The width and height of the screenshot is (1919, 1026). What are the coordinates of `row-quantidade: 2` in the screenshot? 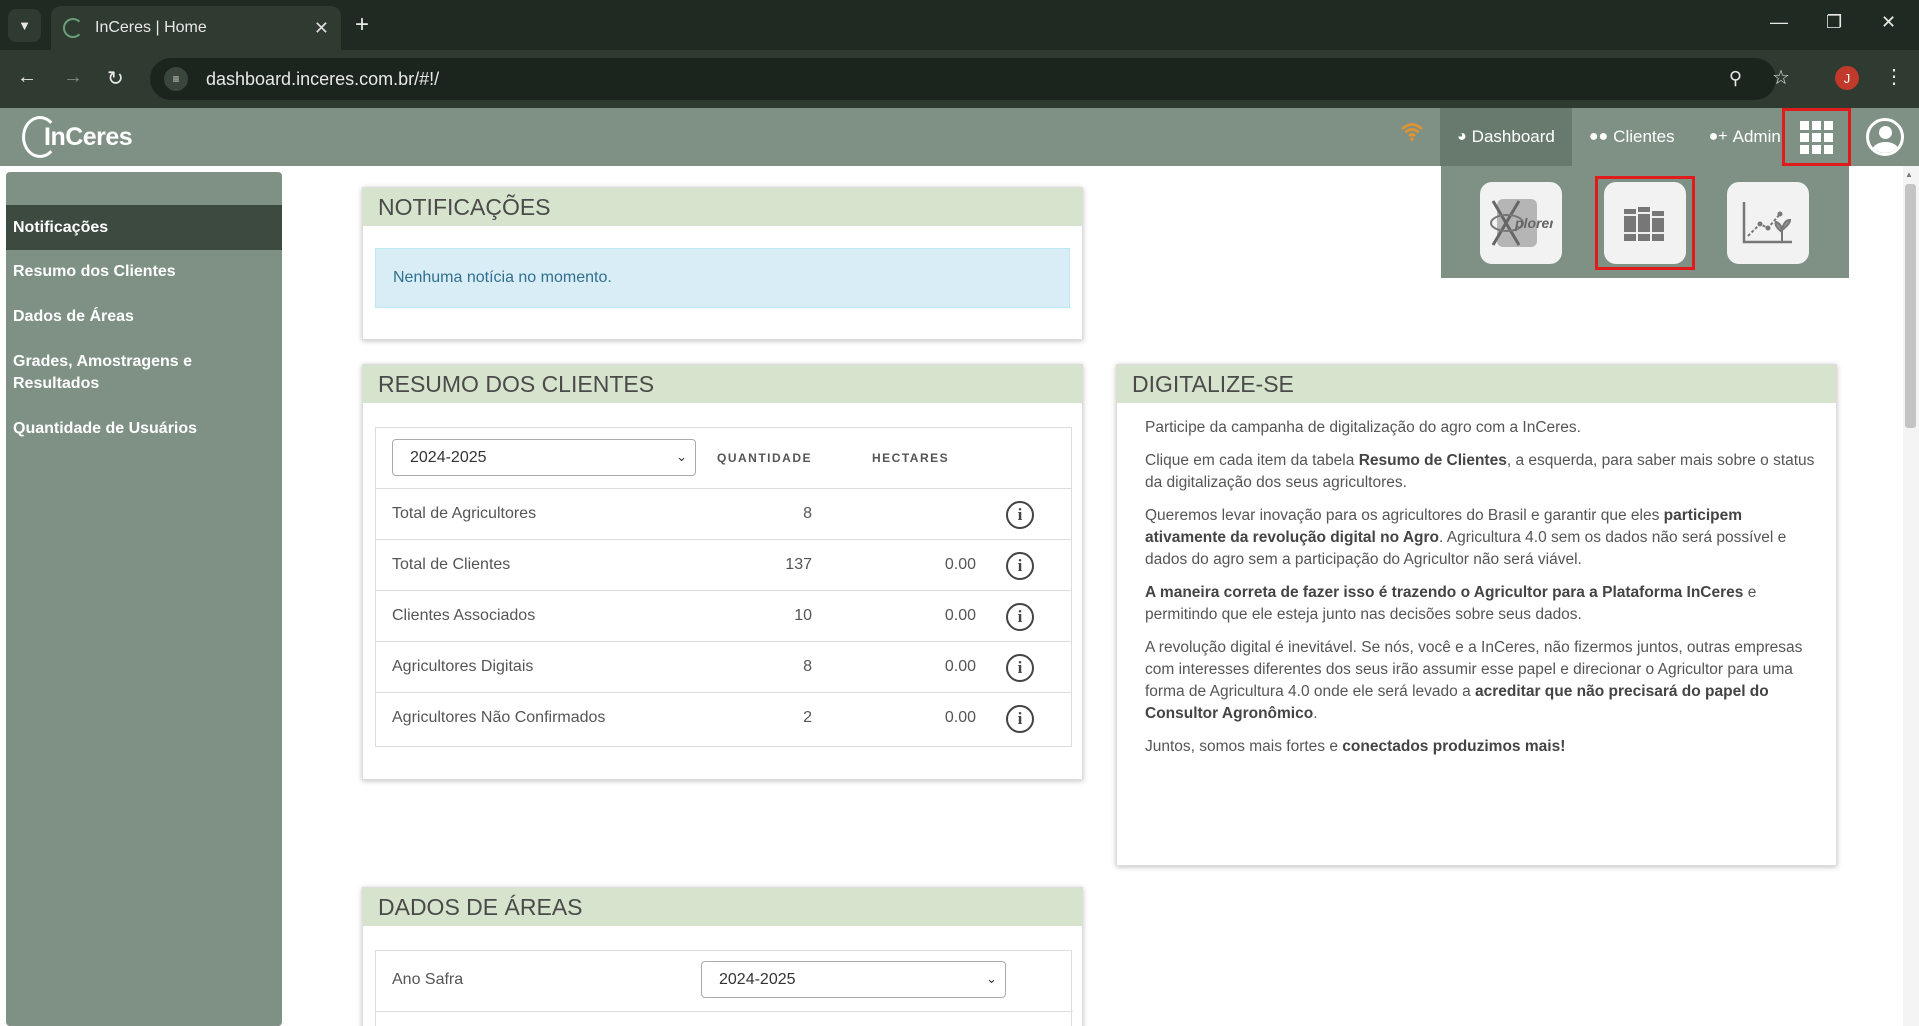 It's located at (807, 717).